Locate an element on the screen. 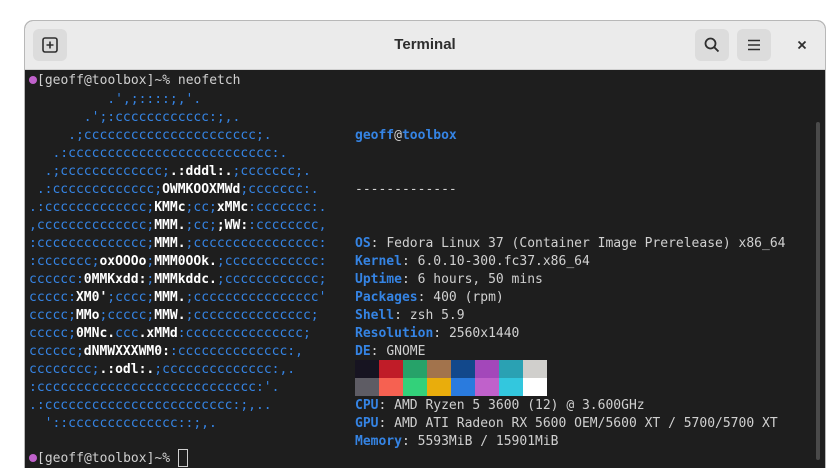 This screenshot has width=826, height=468. logo-segment: .:ccccccccccccc; is located at coordinates (92, 207).